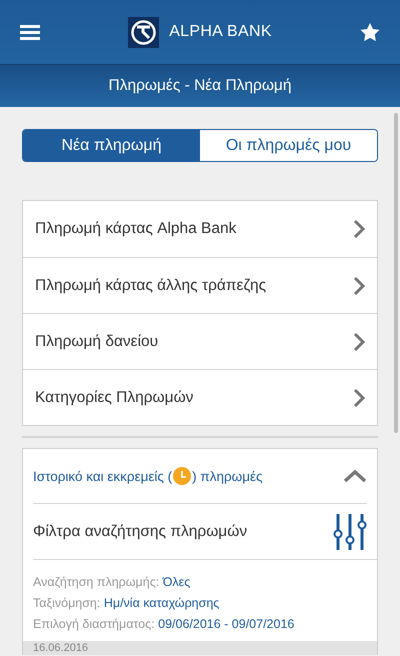  I want to click on filters-label: Φίλτρα αναζήτησης πληρωμών, so click(140, 531).